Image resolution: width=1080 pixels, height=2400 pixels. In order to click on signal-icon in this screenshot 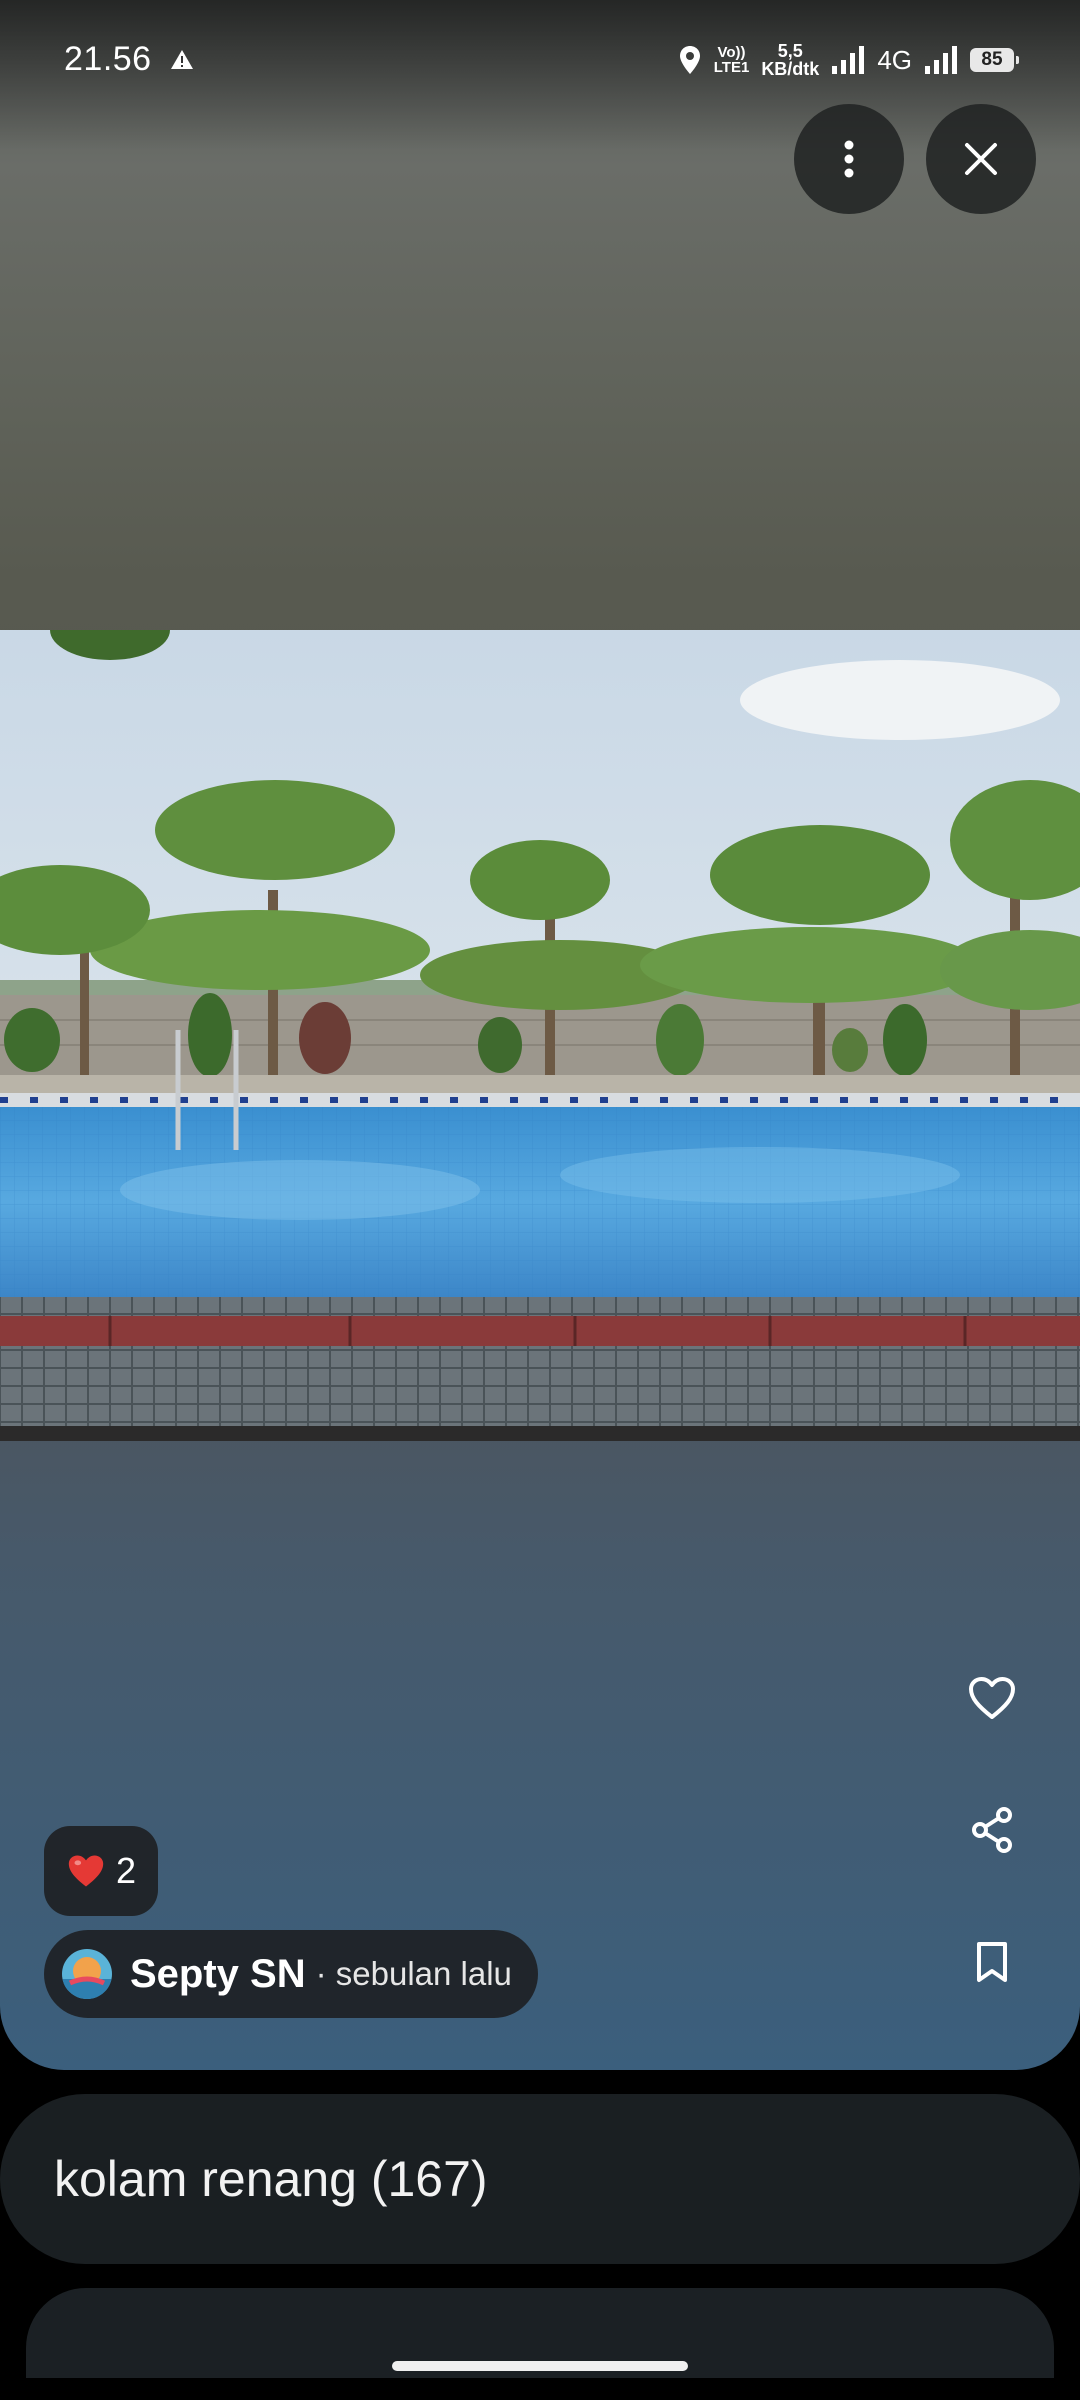, I will do `click(848, 60)`.